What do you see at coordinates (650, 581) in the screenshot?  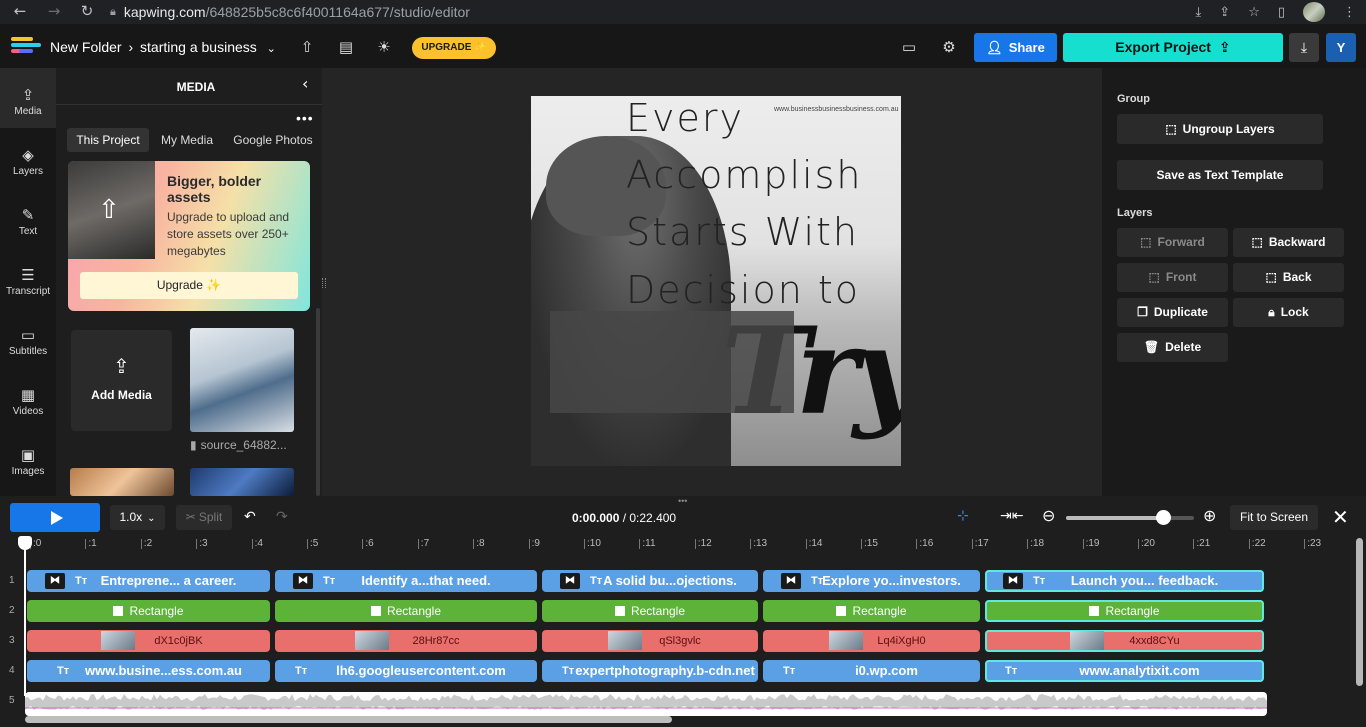 I see `text-clip: ⧓ Tт A solid bu...ojections.` at bounding box center [650, 581].